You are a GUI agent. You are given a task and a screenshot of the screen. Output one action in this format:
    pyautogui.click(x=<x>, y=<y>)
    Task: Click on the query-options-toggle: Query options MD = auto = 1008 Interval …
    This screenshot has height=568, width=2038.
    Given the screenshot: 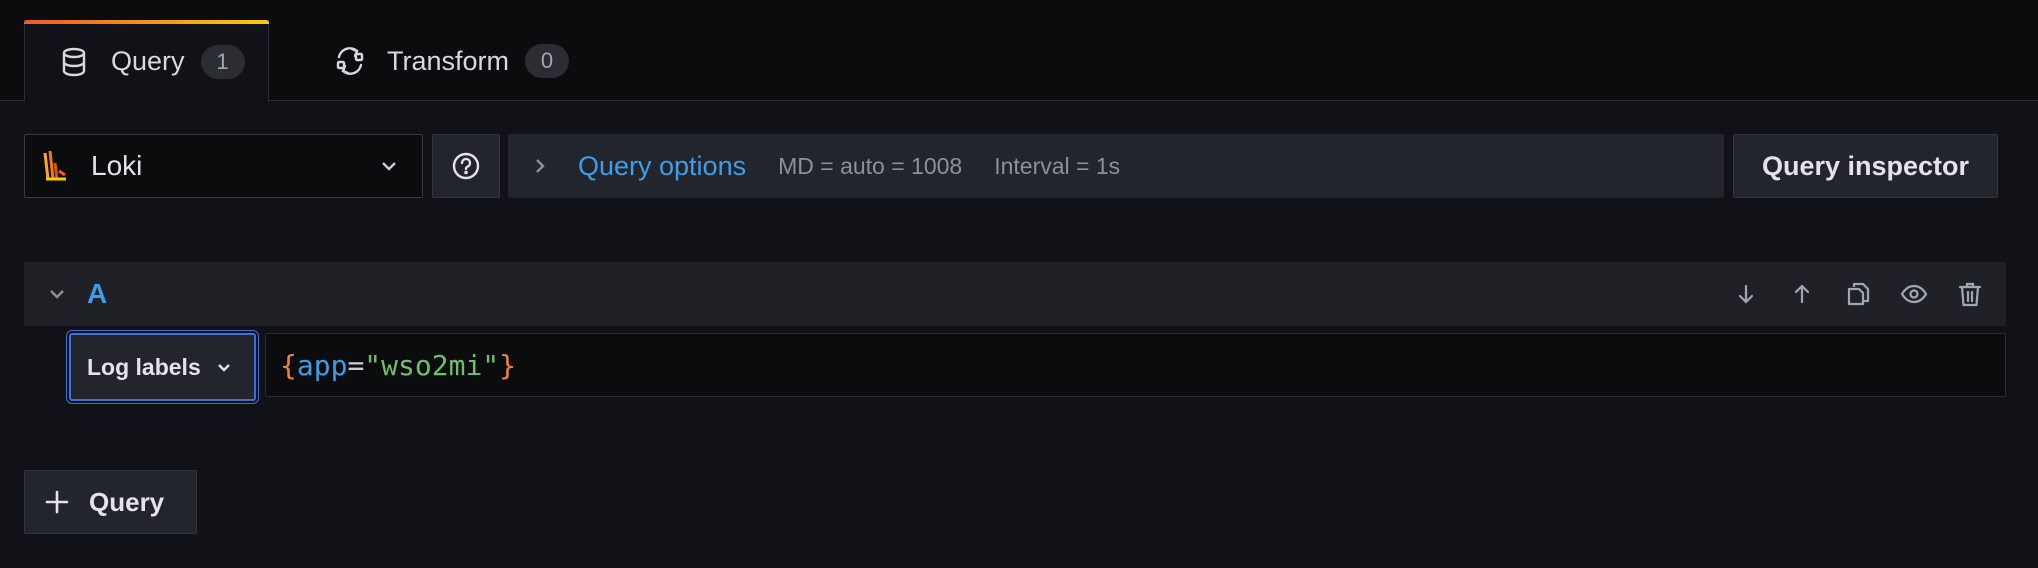 What is the action you would take?
    pyautogui.click(x=1116, y=166)
    